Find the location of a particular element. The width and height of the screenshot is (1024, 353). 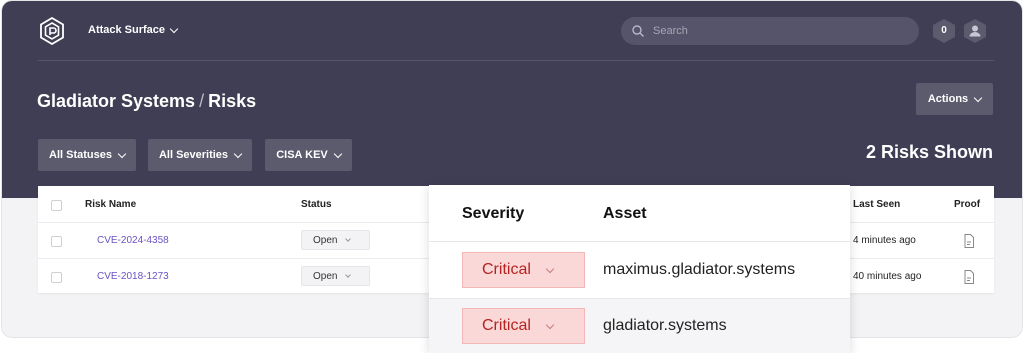

logo-icon is located at coordinates (52, 31).